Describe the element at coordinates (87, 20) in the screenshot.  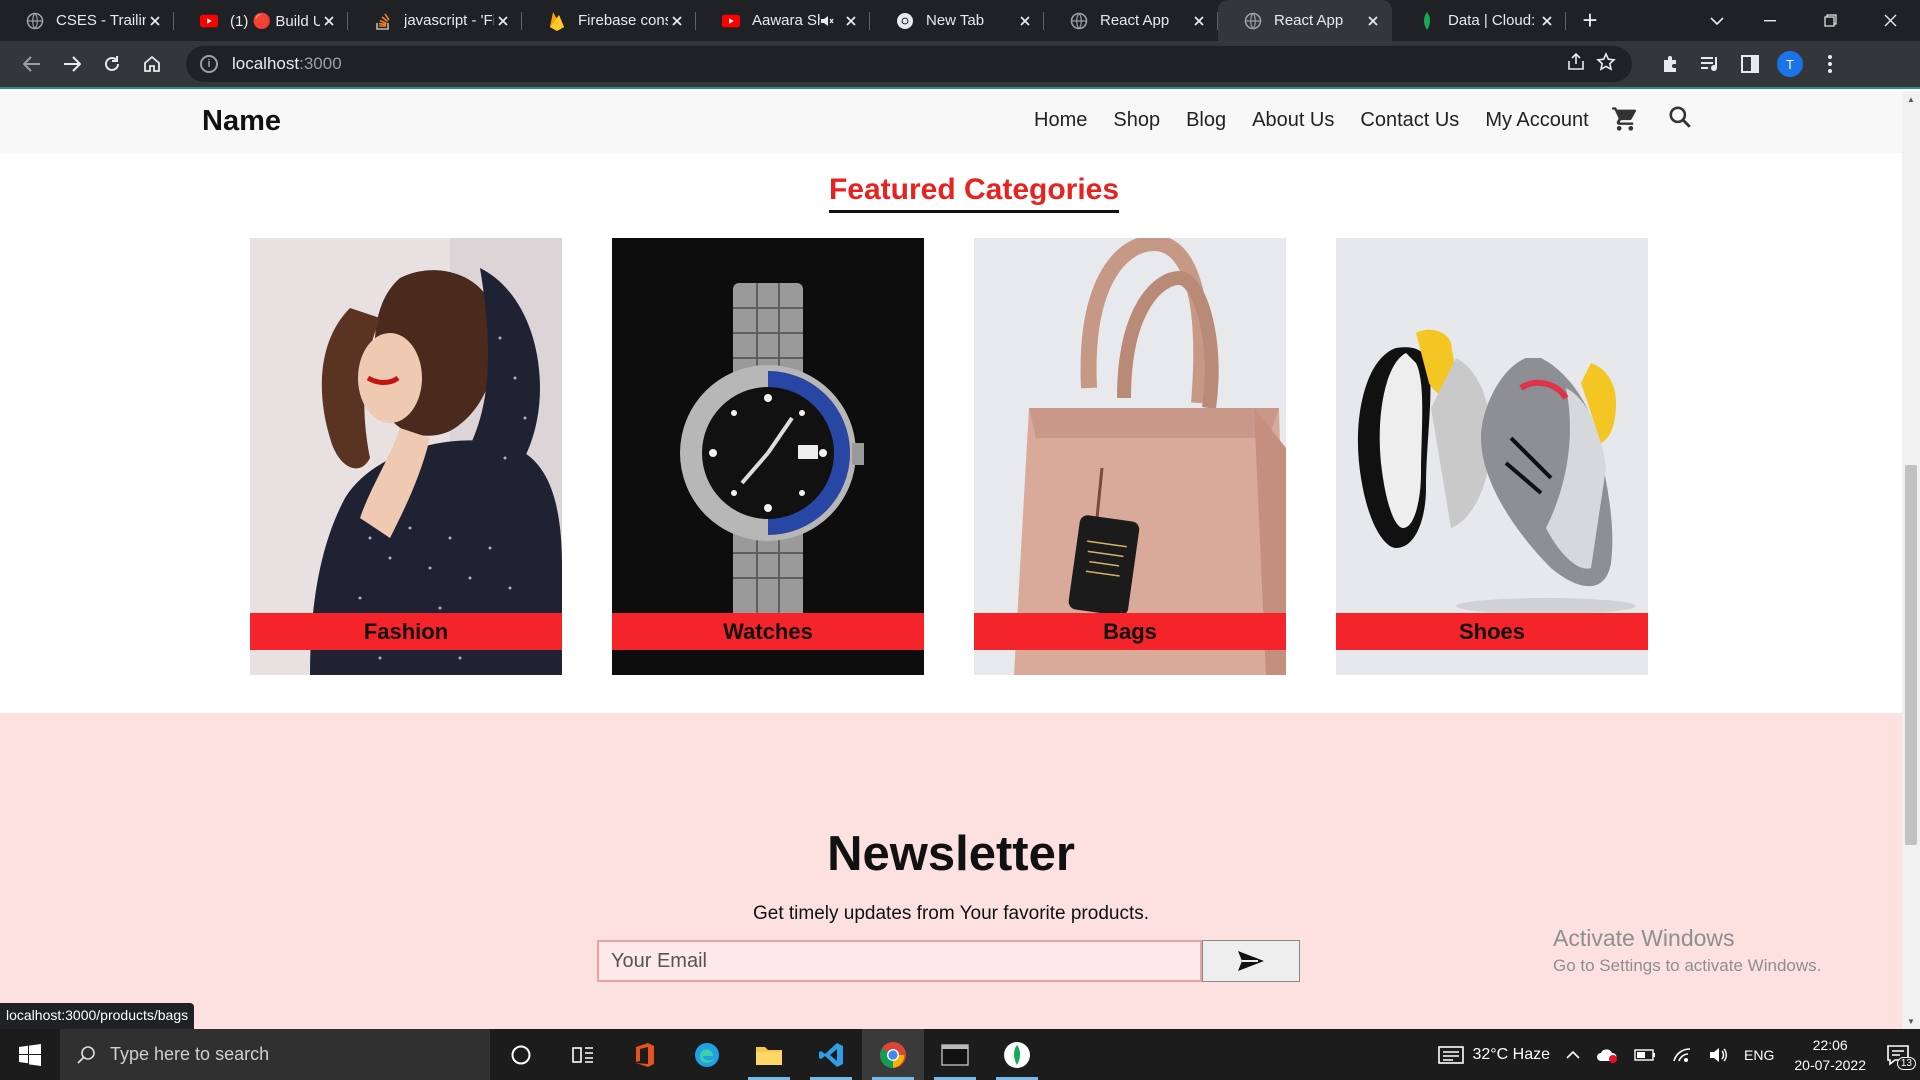
I see `browser-tab: CSES - Trailing` at that location.